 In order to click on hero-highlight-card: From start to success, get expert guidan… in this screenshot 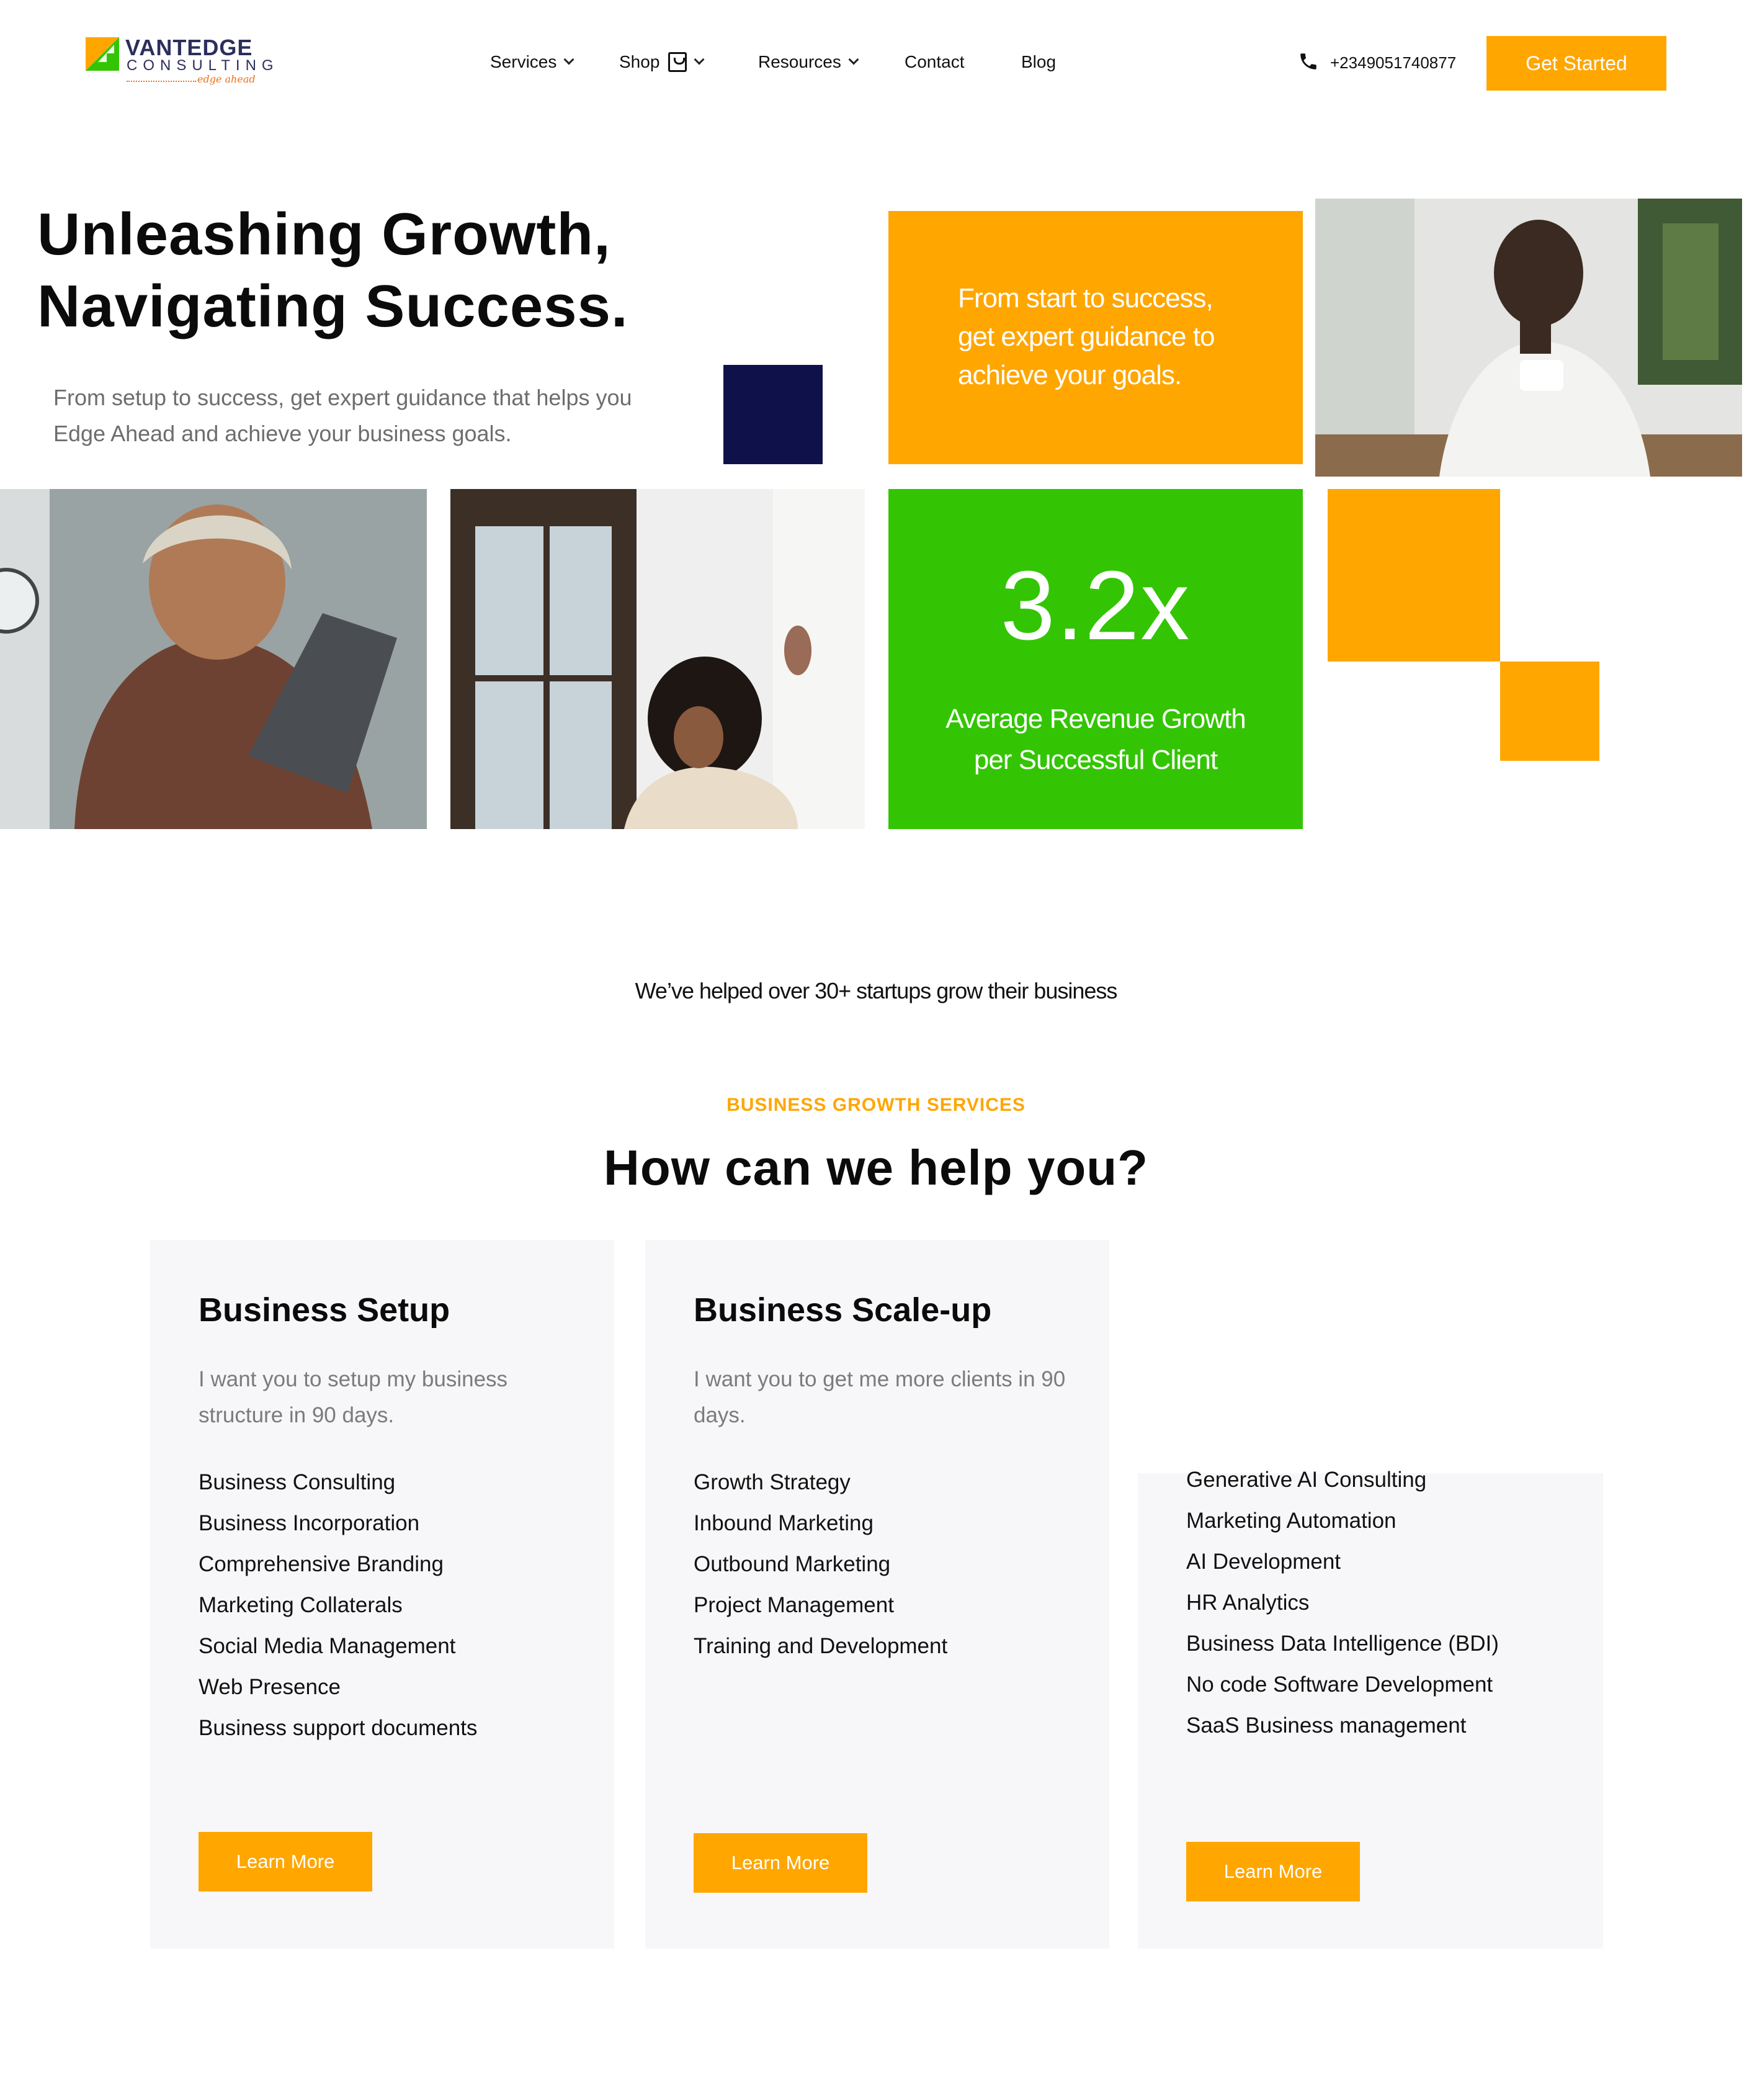, I will do `click(1095, 337)`.